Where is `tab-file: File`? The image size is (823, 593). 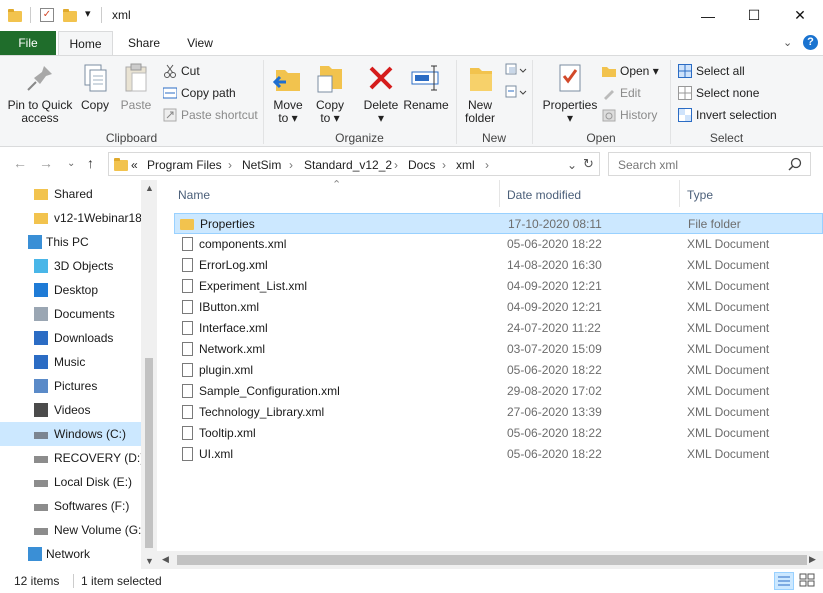
tab-file: File is located at coordinates (28, 43).